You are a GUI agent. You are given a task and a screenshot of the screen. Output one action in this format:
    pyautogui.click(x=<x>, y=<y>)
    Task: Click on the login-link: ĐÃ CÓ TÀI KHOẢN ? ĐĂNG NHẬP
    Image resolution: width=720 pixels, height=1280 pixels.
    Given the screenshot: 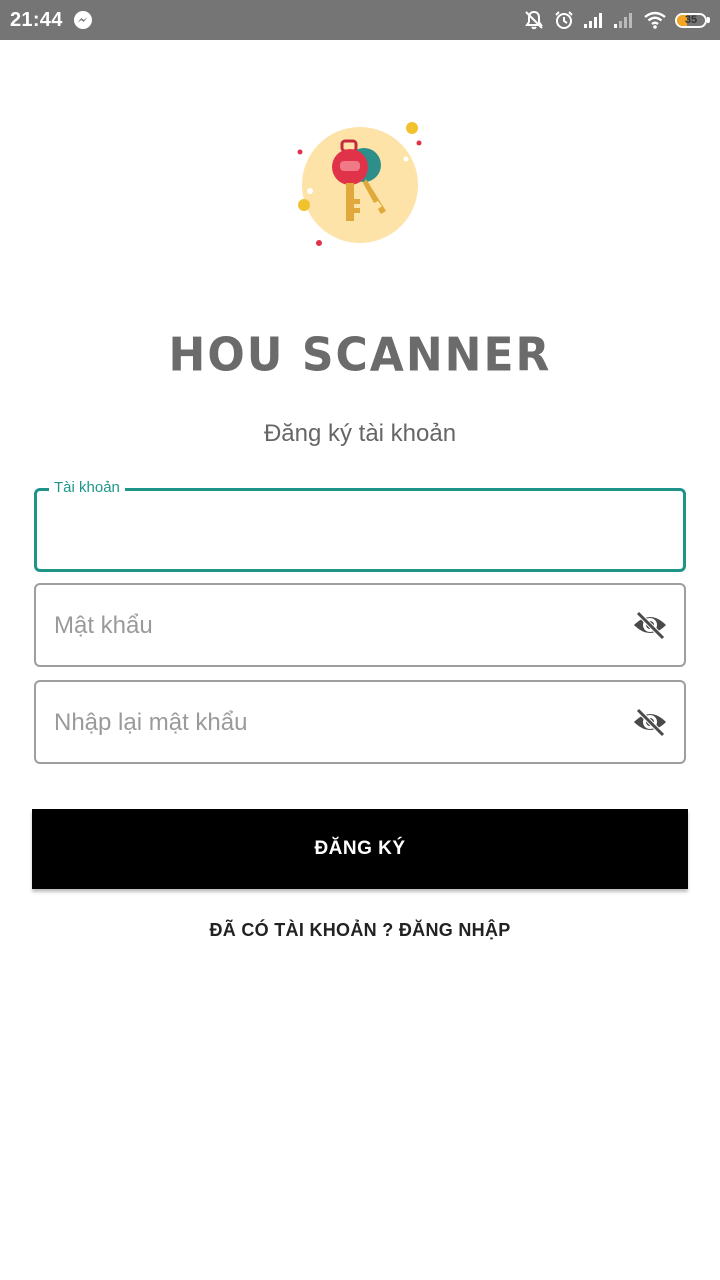 What is the action you would take?
    pyautogui.click(x=360, y=930)
    